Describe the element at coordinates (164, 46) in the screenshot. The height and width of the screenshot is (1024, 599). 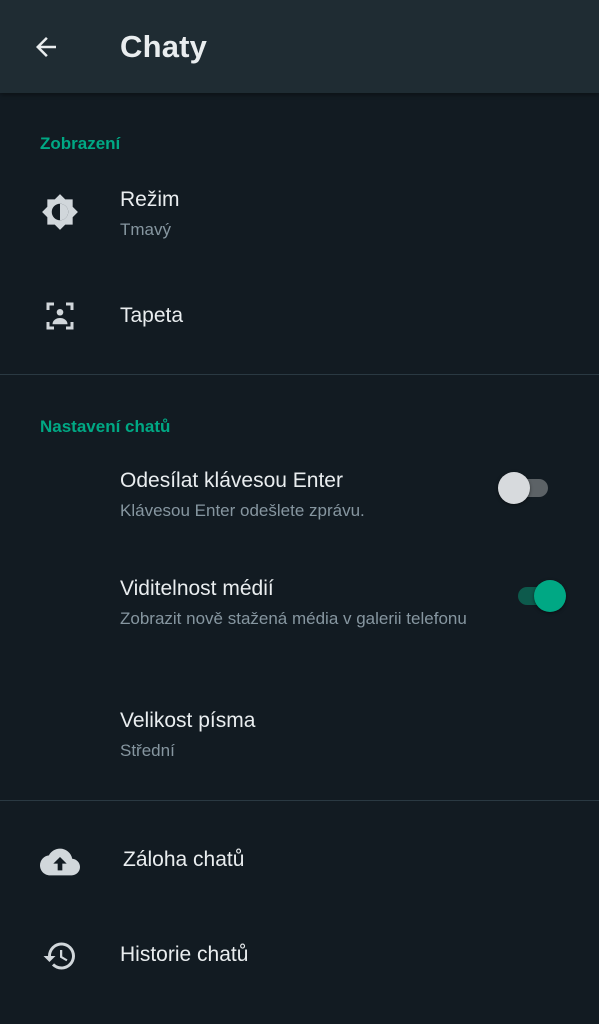
I see `page-title: Chaty` at that location.